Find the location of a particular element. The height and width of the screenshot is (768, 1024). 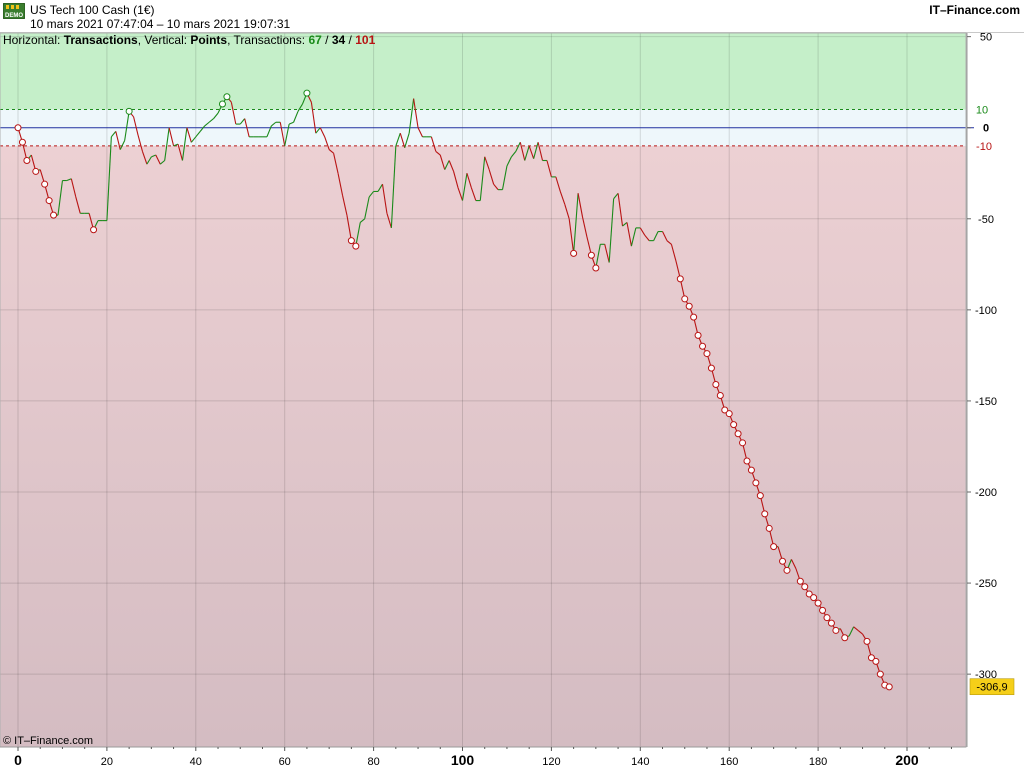

x-tick-label: 60 is located at coordinates (285, 762).